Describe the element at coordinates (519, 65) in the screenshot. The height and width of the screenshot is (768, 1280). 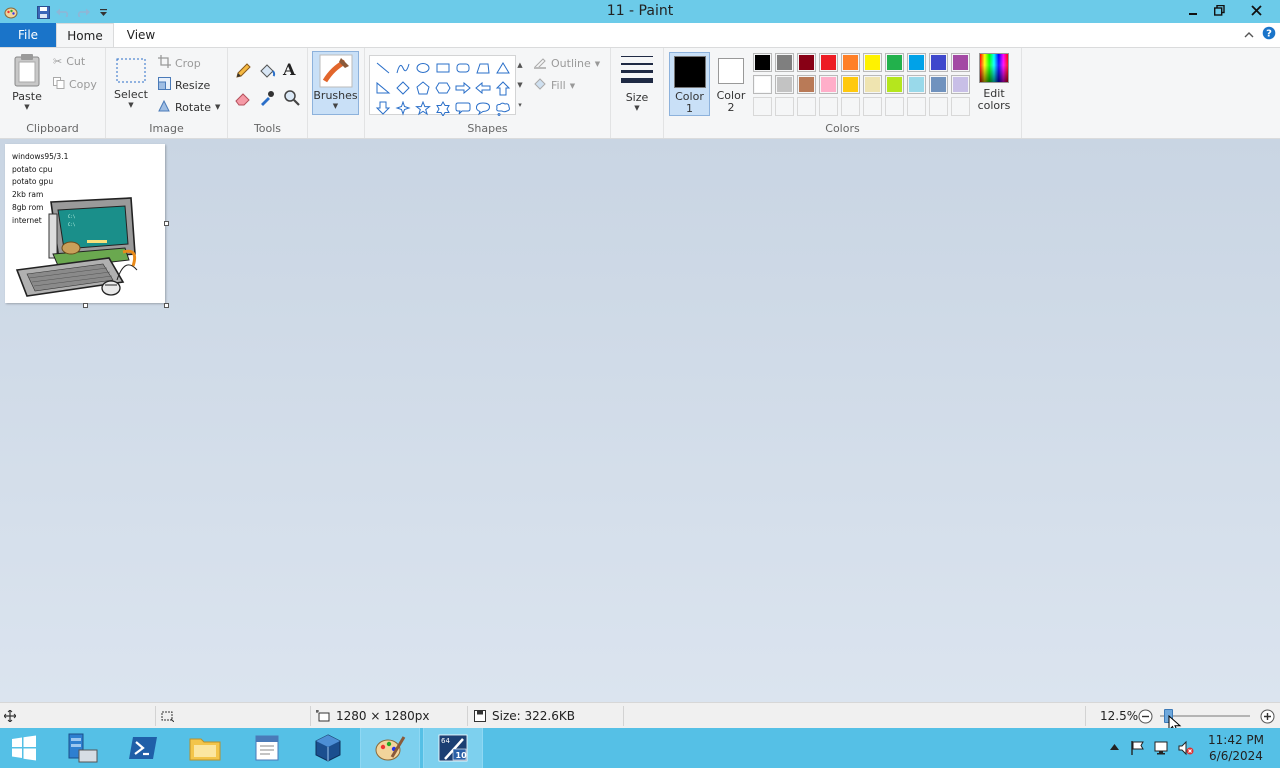
I see `scroll-up-icon: ▲` at that location.